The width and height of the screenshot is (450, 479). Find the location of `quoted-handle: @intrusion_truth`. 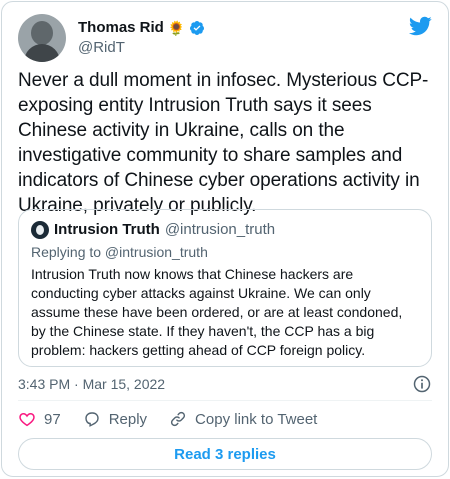

quoted-handle: @intrusion_truth is located at coordinates (220, 229).